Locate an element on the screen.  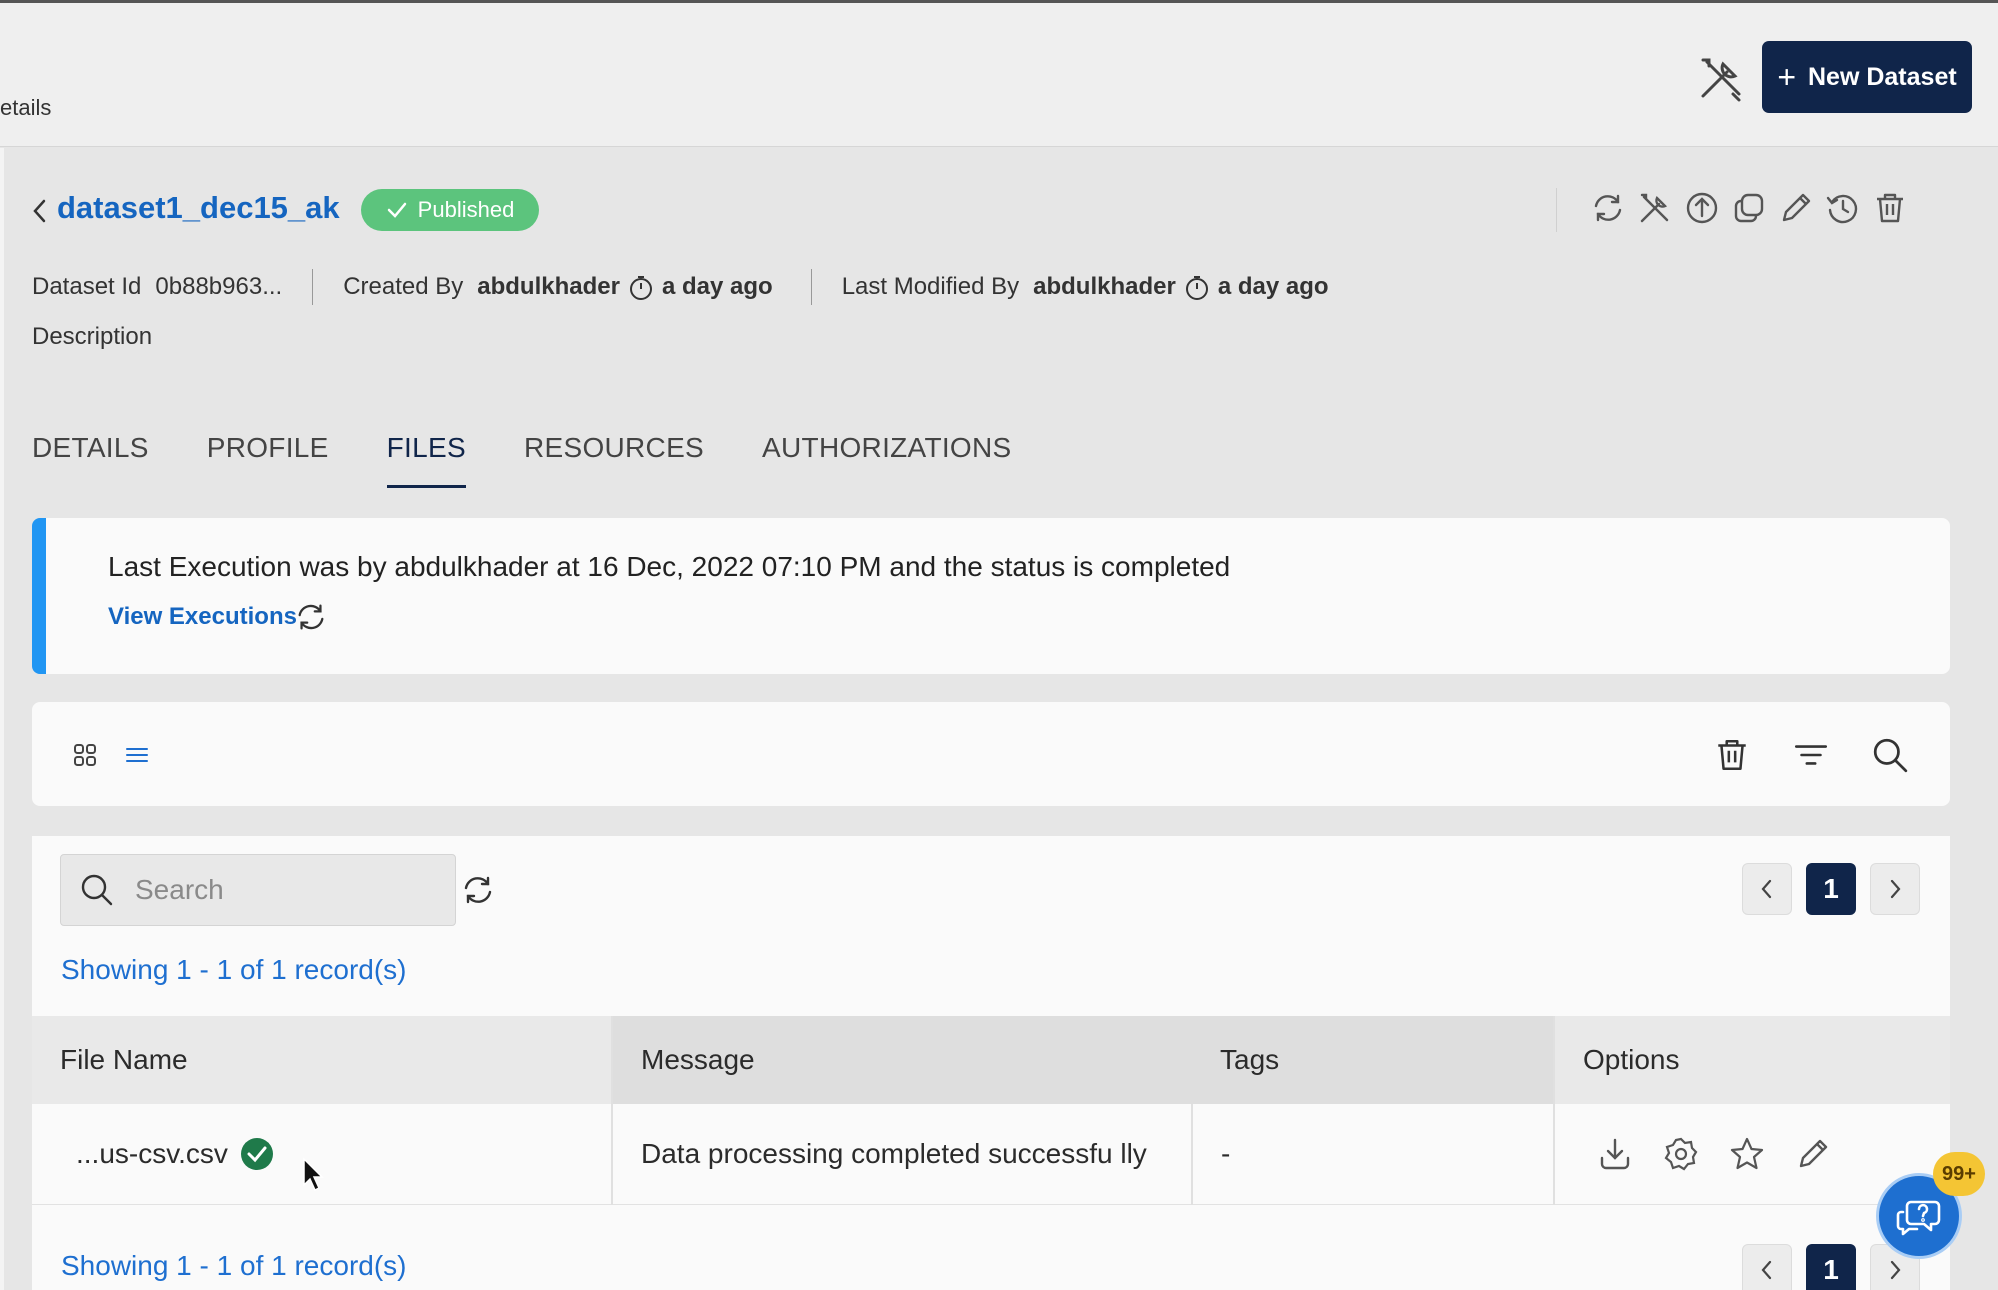
header-actions is located at coordinates (1749, 208).